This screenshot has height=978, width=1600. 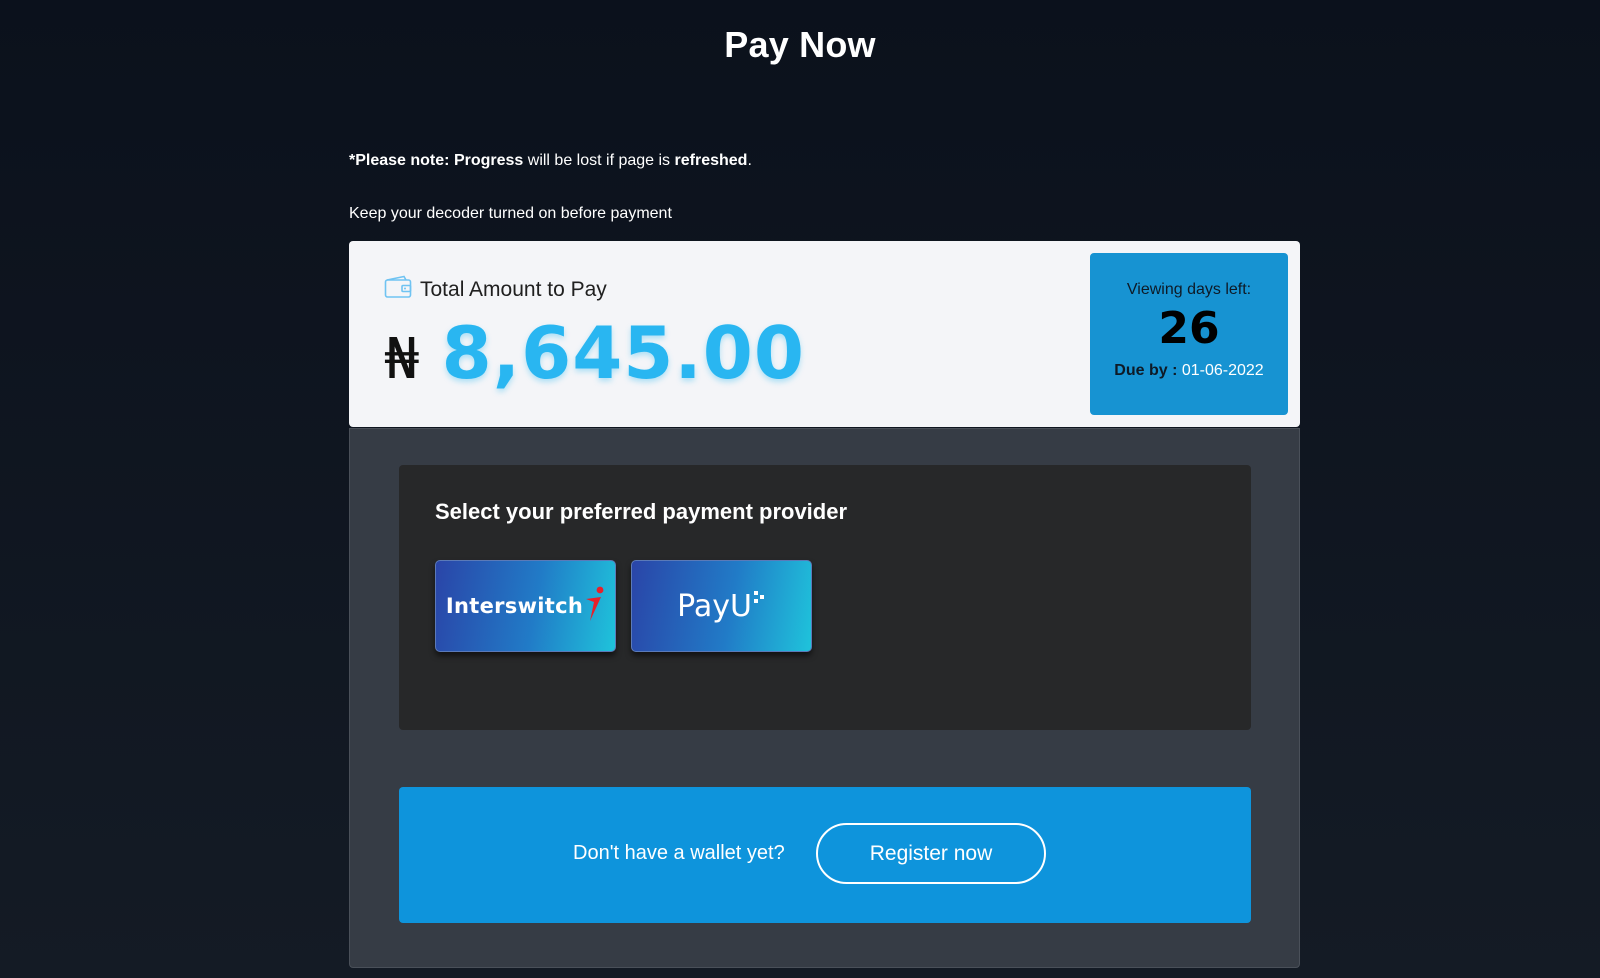 What do you see at coordinates (402, 359) in the screenshot?
I see `currency-symbol: ₦` at bounding box center [402, 359].